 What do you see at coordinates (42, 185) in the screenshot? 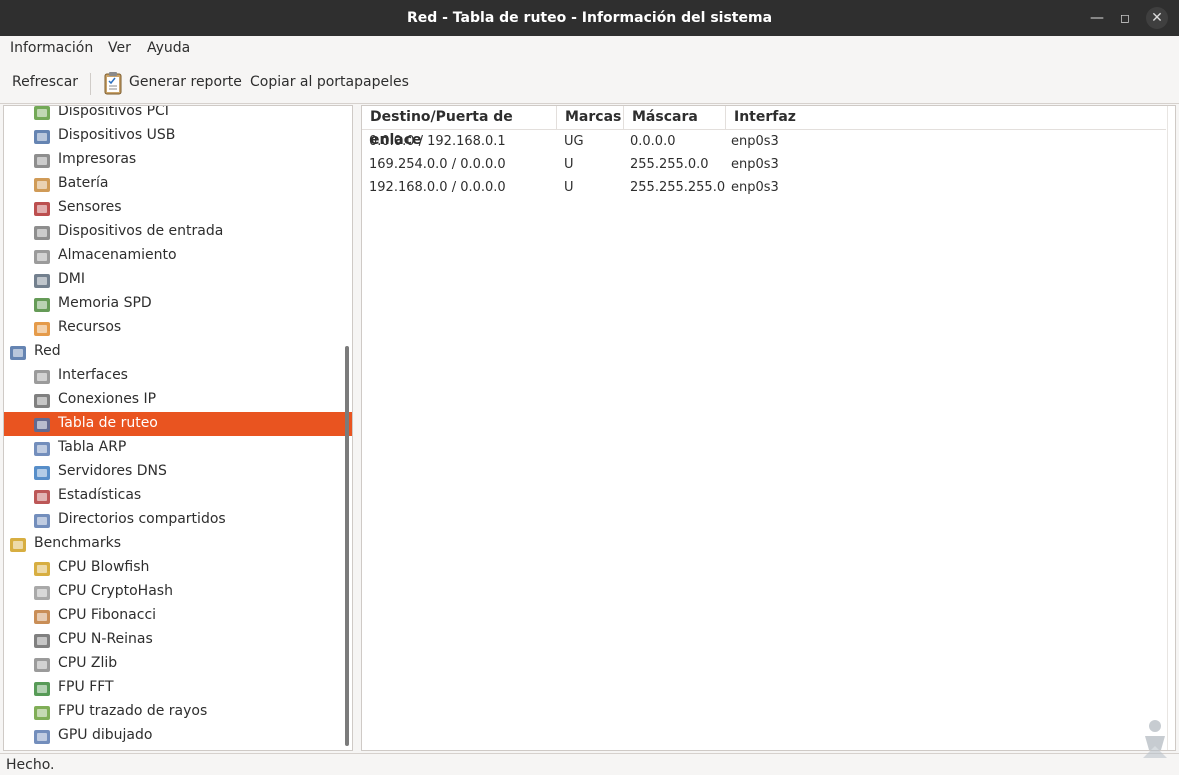
I see `battery-icon` at bounding box center [42, 185].